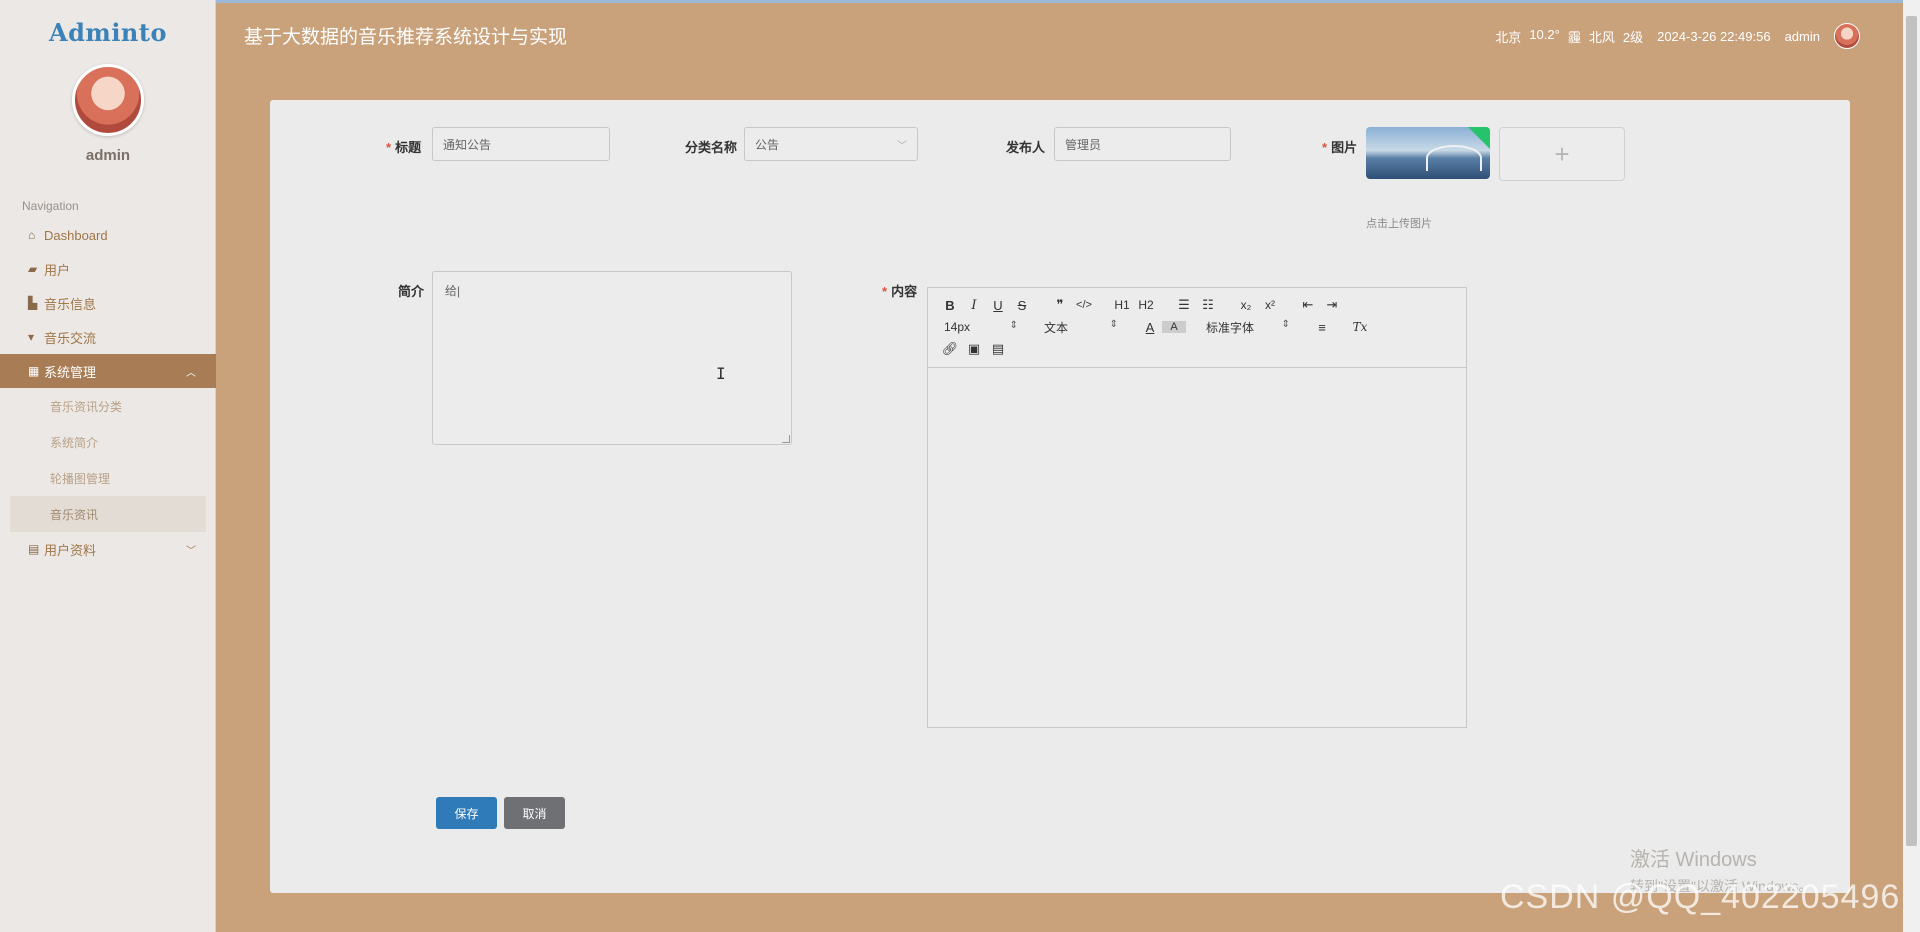 The width and height of the screenshot is (1920, 932). I want to click on title-input: 通知公告, so click(521, 144).